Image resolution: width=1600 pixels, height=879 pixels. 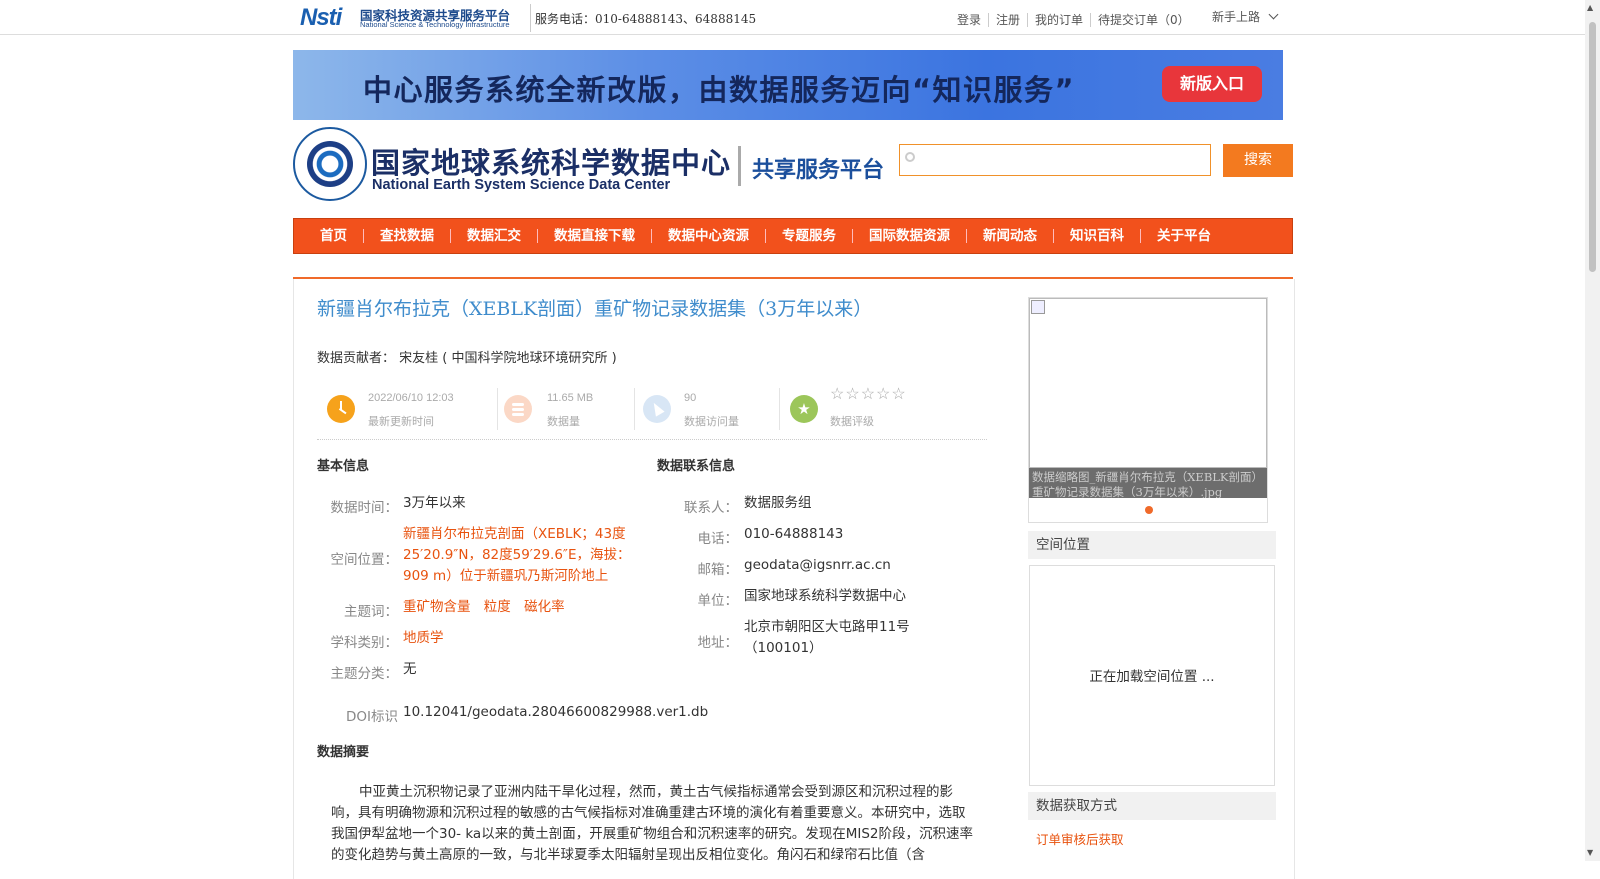 What do you see at coordinates (868, 394) in the screenshot?
I see `rating-stars: ☆☆☆☆☆` at bounding box center [868, 394].